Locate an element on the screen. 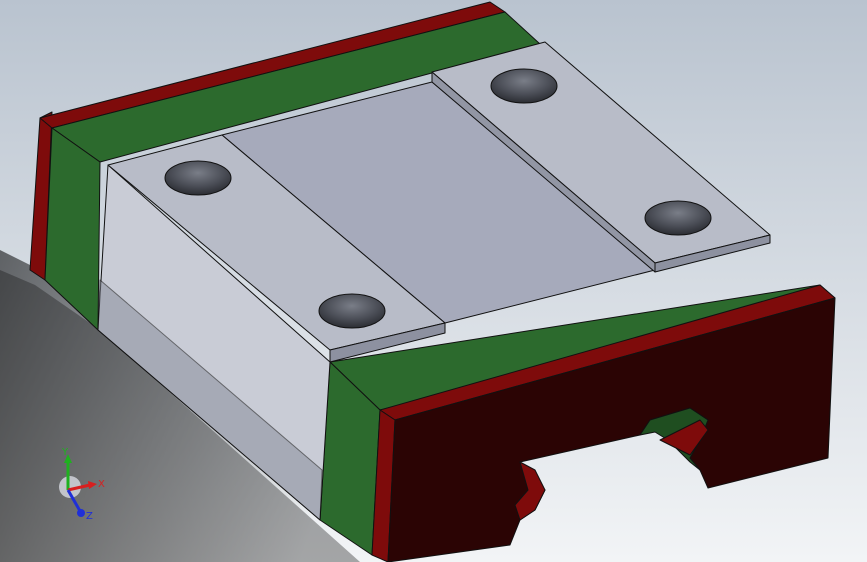 The height and width of the screenshot is (562, 867). triad-x-label: X is located at coordinates (101, 484).